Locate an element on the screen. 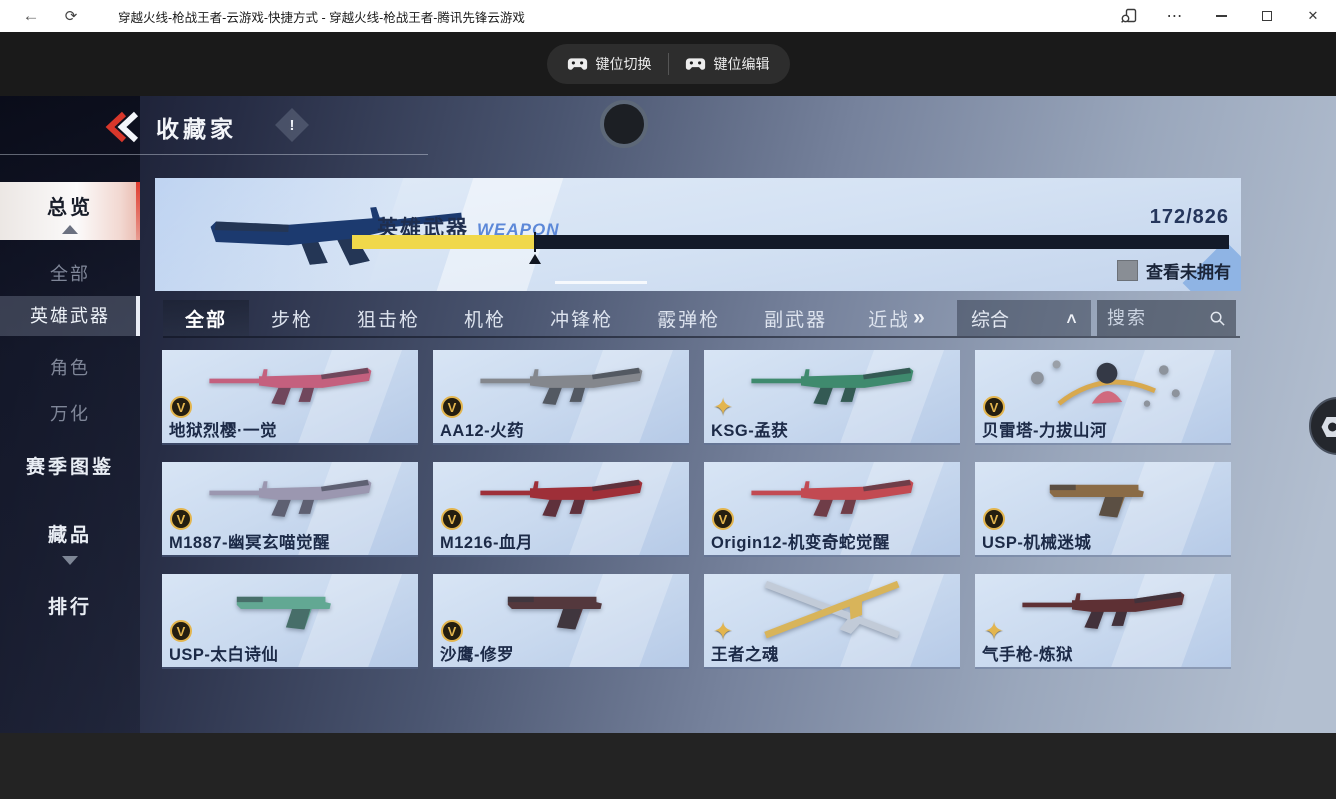  refresh-icon: ⟳ is located at coordinates (71, 16).